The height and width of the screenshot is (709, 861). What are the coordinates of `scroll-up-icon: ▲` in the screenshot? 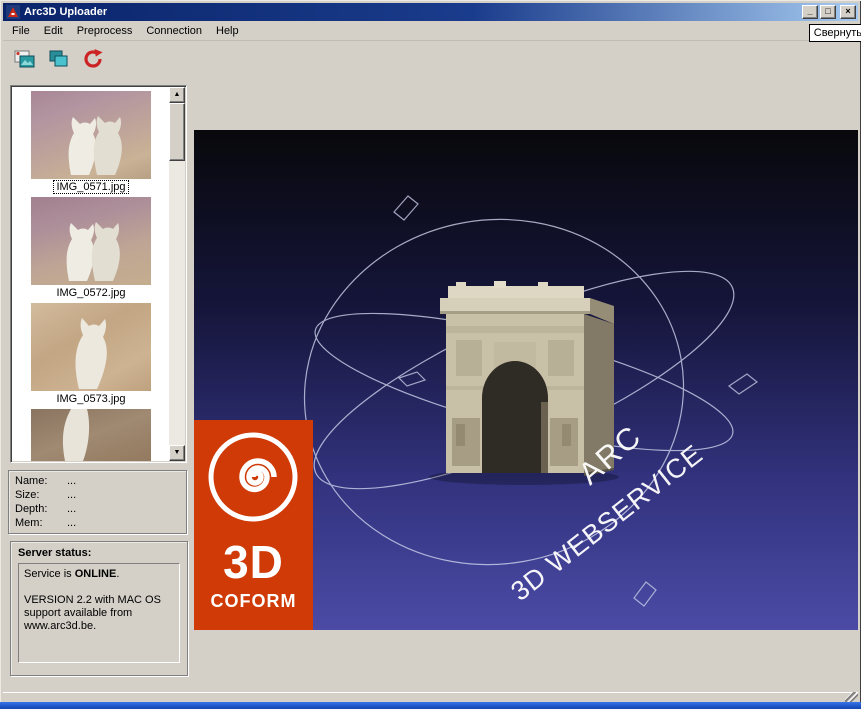 It's located at (177, 95).